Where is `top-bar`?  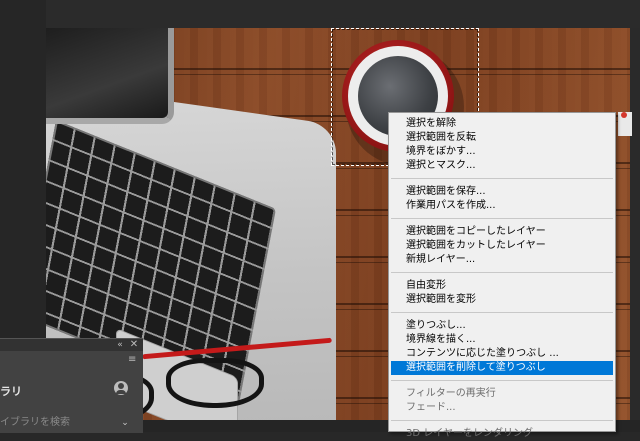 top-bar is located at coordinates (320, 14).